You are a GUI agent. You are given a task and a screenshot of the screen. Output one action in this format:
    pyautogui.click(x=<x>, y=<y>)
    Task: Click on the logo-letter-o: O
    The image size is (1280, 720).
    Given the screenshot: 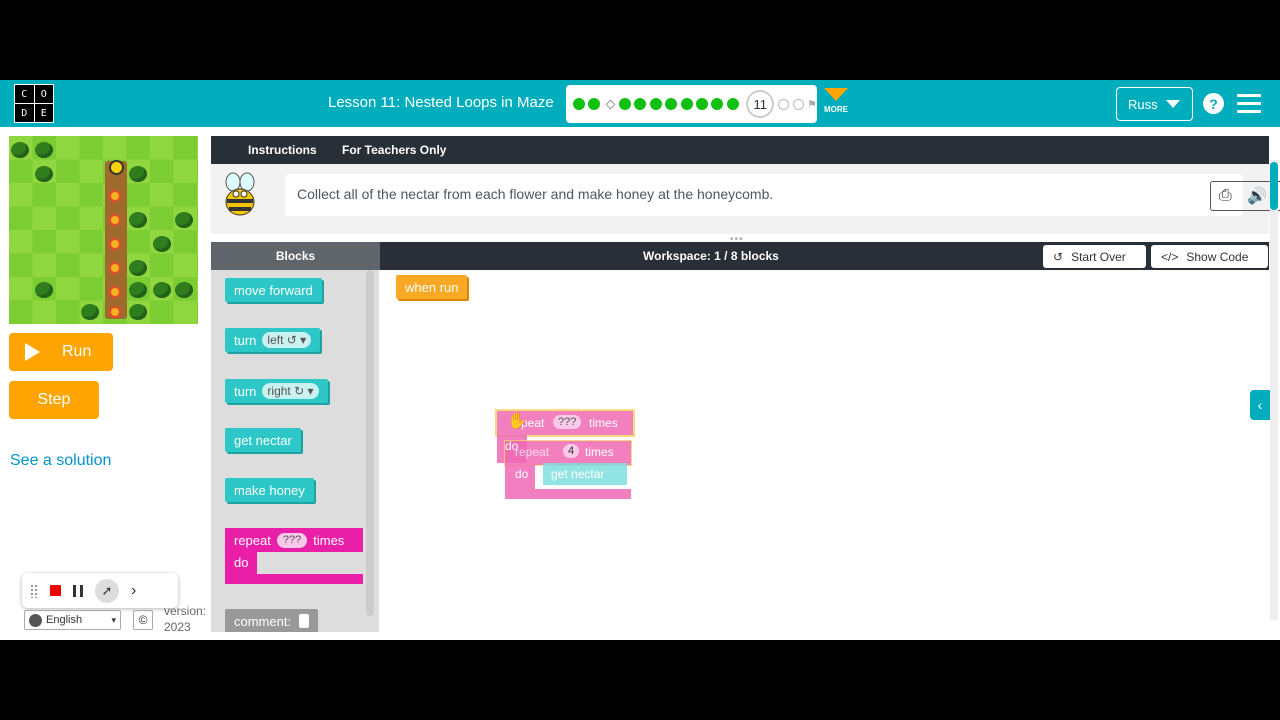 What is the action you would take?
    pyautogui.click(x=43, y=94)
    